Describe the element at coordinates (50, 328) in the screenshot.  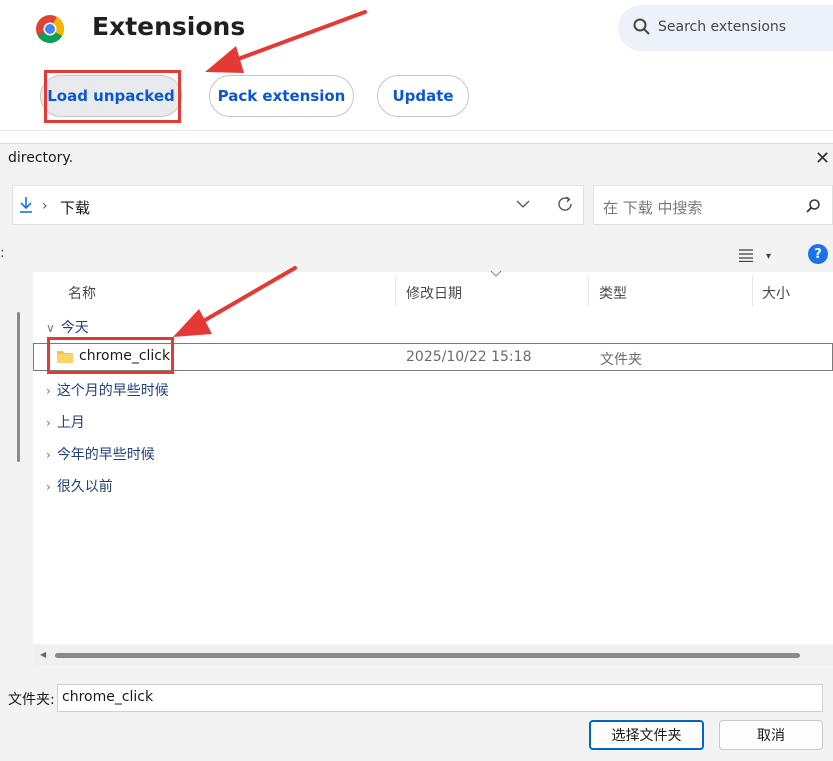
I see `group-expanded-icon: ∨` at that location.